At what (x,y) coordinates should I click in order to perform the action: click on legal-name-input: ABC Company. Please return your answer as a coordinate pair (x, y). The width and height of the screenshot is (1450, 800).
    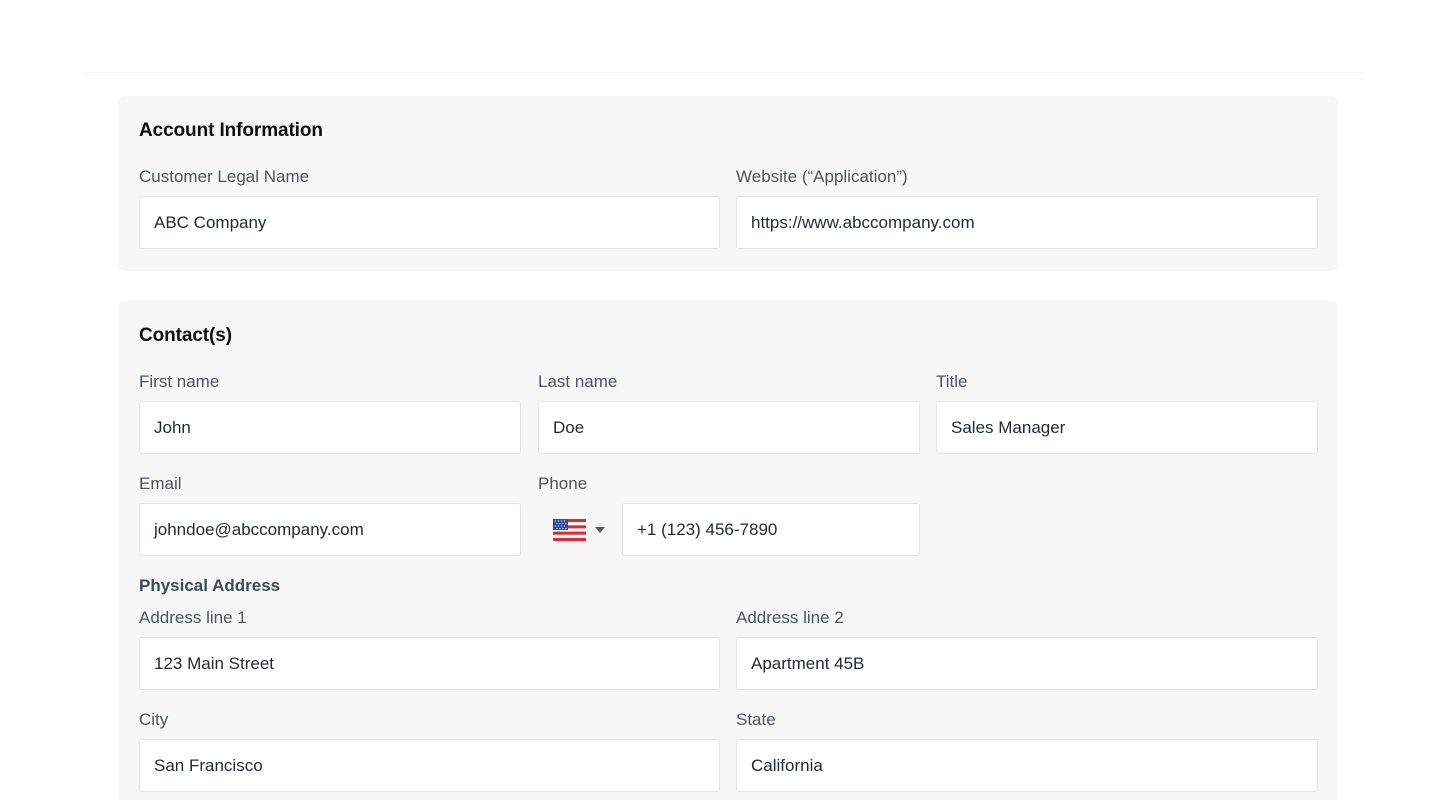
    Looking at the image, I should click on (429, 222).